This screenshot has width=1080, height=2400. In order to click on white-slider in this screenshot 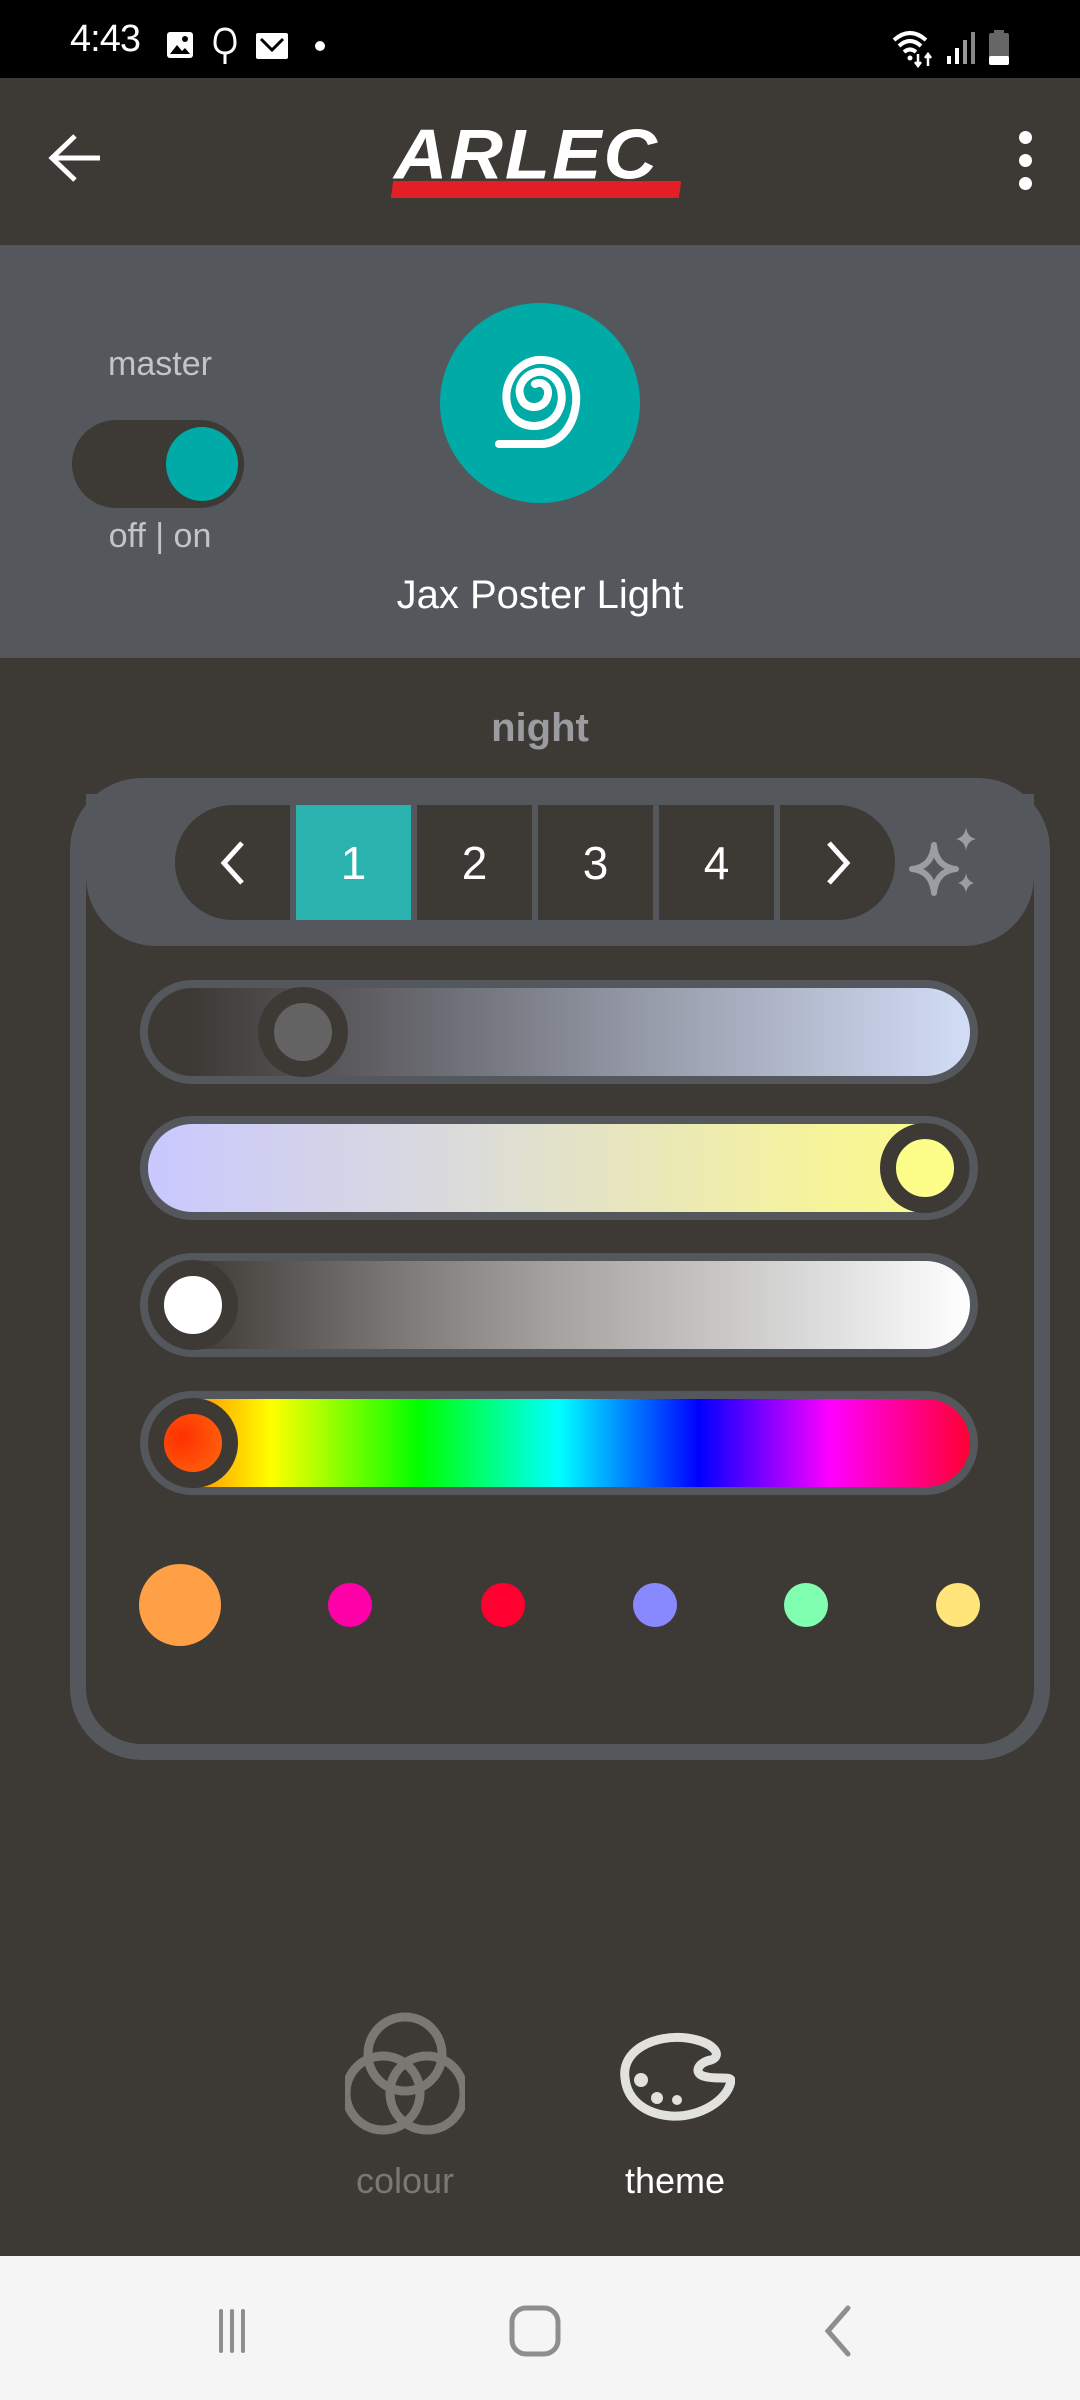, I will do `click(559, 1305)`.